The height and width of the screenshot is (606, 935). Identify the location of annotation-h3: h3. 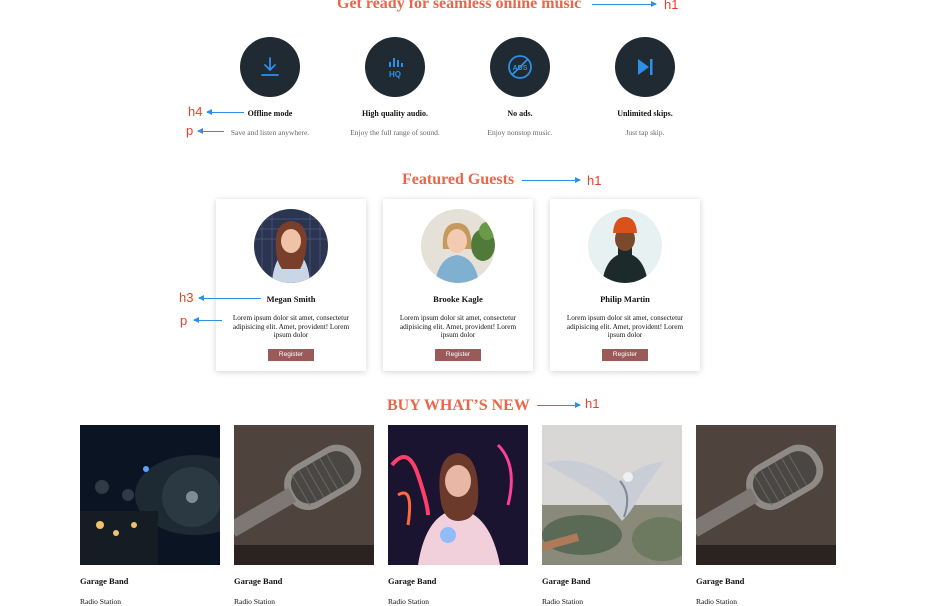
(186, 297).